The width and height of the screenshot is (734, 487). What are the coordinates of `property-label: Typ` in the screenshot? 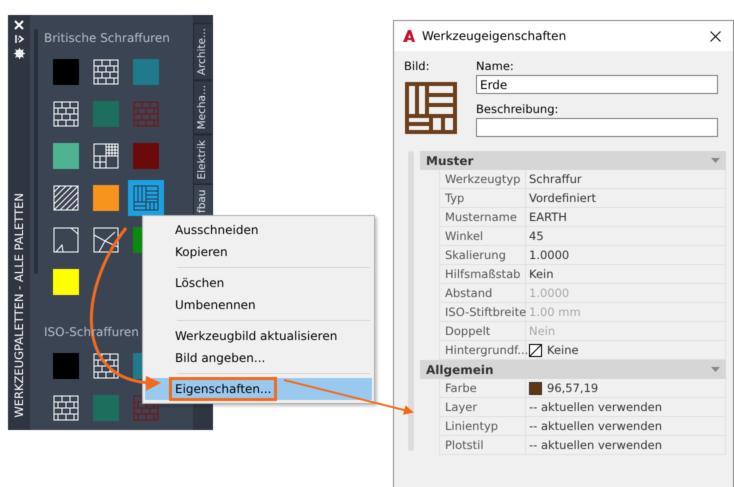 It's located at (482, 198).